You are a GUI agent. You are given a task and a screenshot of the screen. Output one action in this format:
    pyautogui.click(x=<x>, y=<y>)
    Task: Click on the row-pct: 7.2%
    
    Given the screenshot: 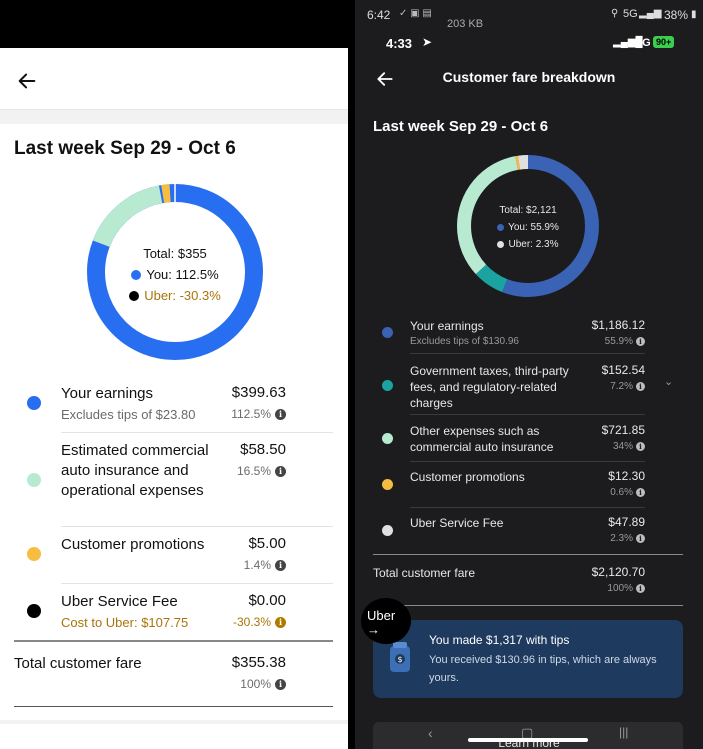 What is the action you would take?
    pyautogui.click(x=621, y=386)
    